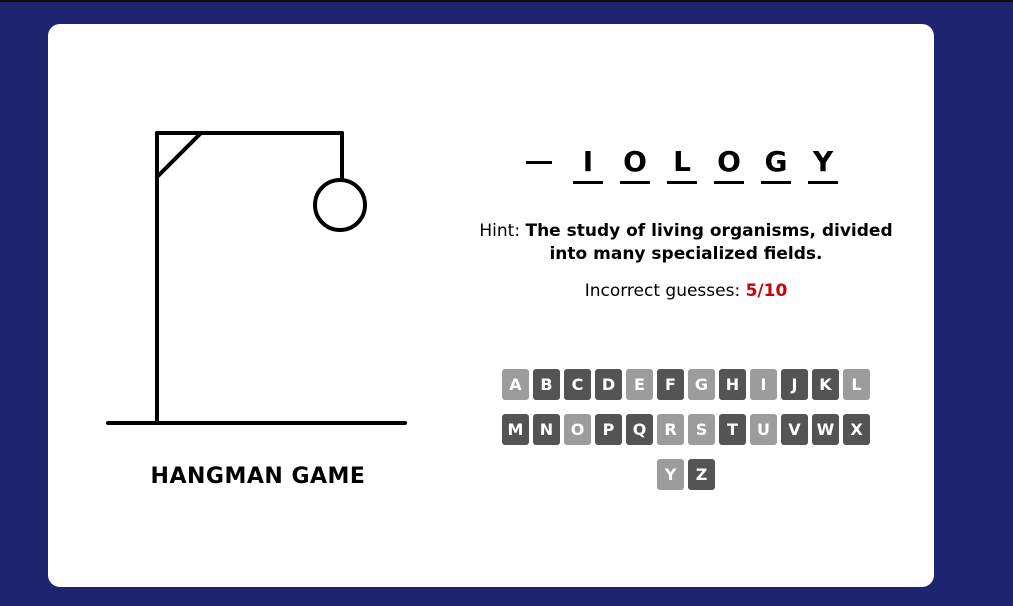 This screenshot has height=606, width=1013. I want to click on word-letter: G, so click(776, 161).